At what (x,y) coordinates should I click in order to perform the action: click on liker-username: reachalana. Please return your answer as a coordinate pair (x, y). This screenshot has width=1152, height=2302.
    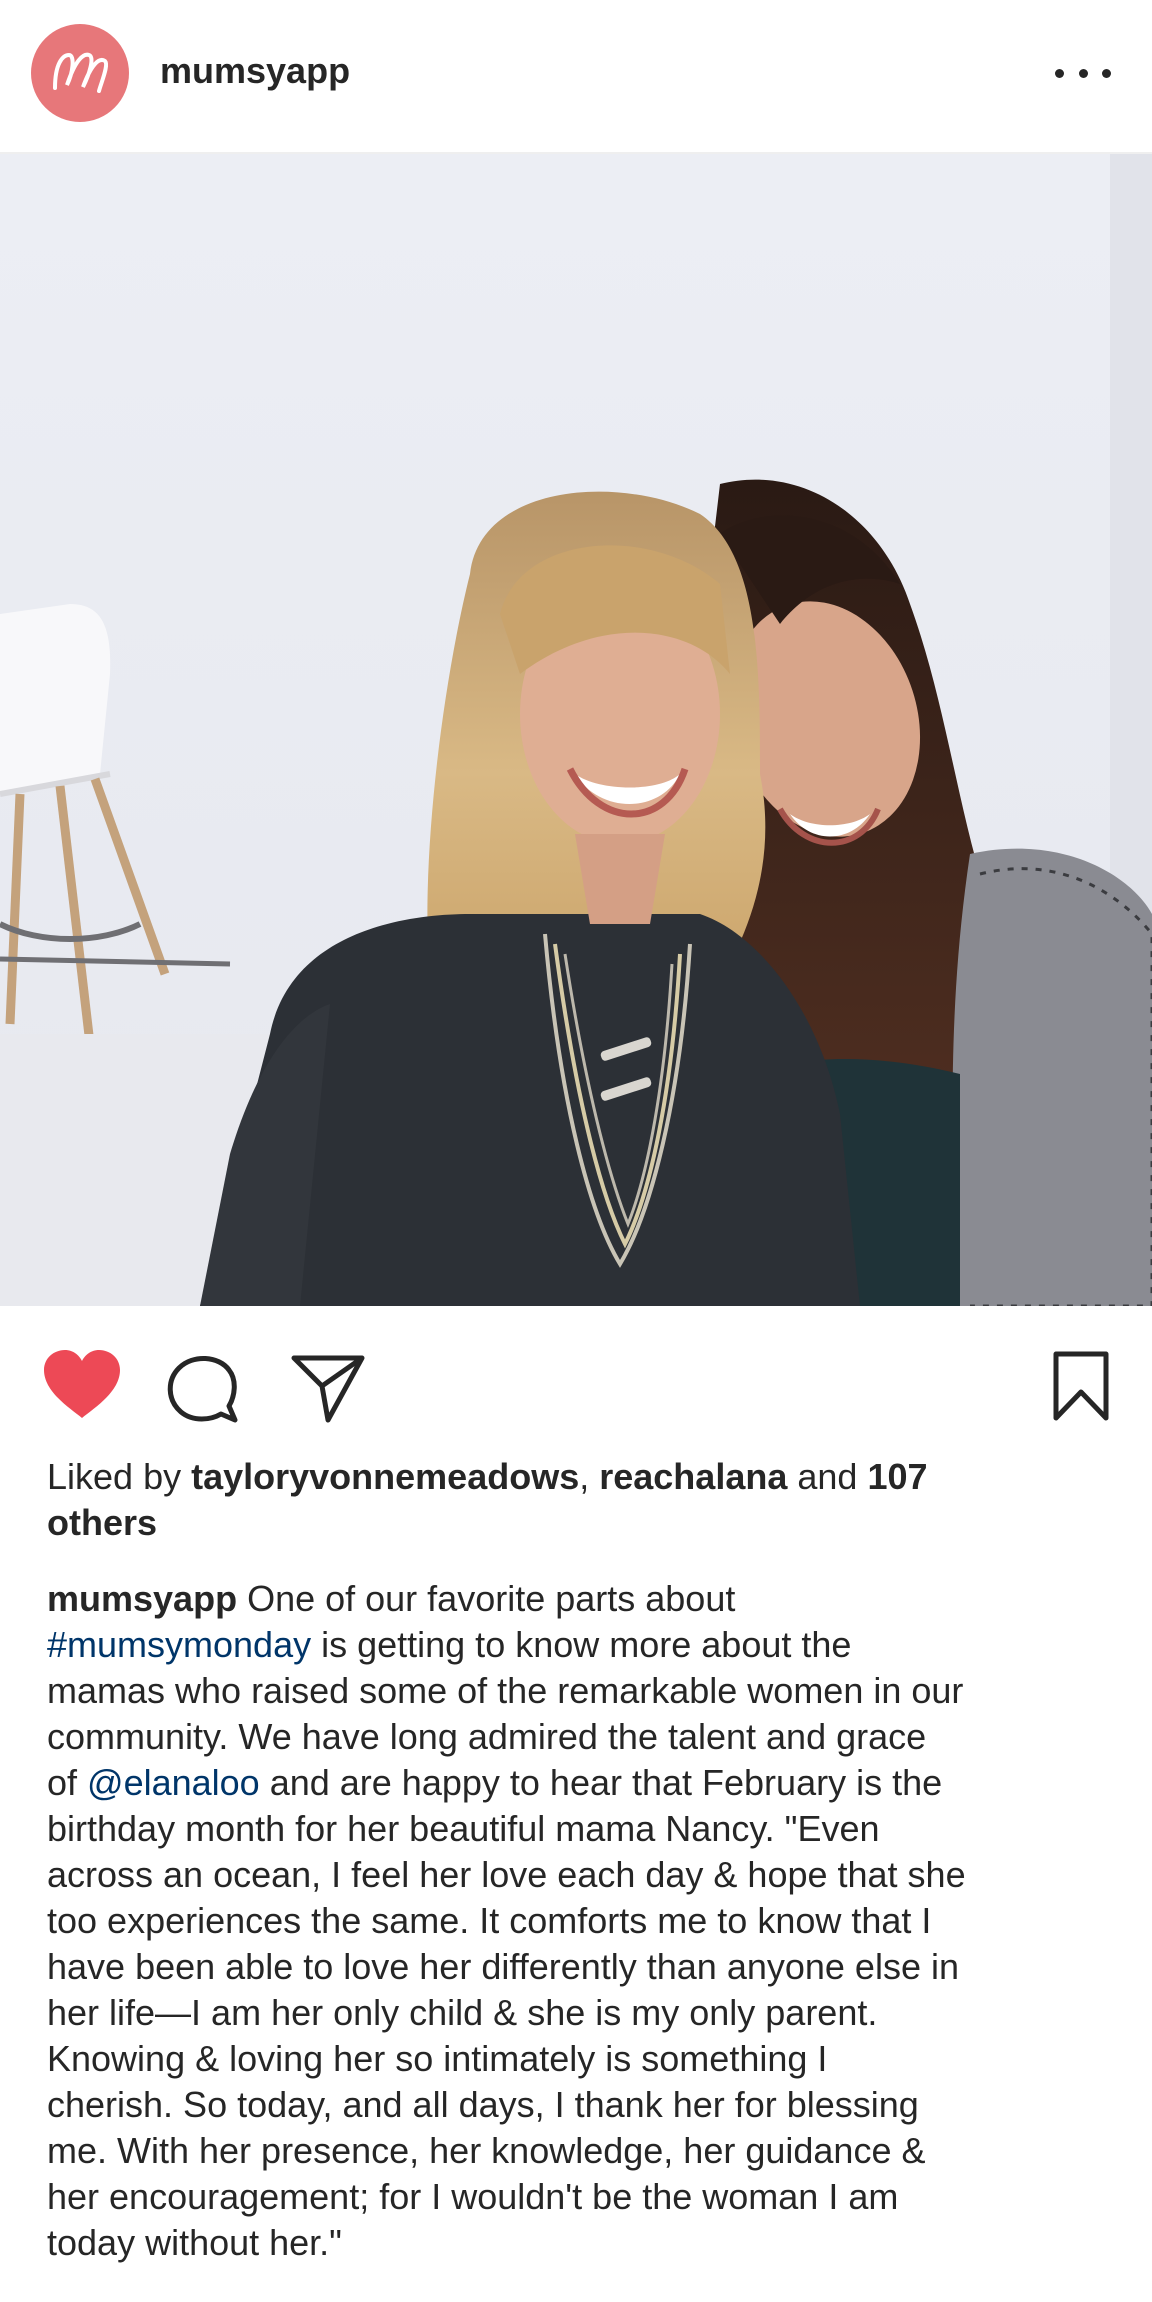
    Looking at the image, I should click on (693, 1476).